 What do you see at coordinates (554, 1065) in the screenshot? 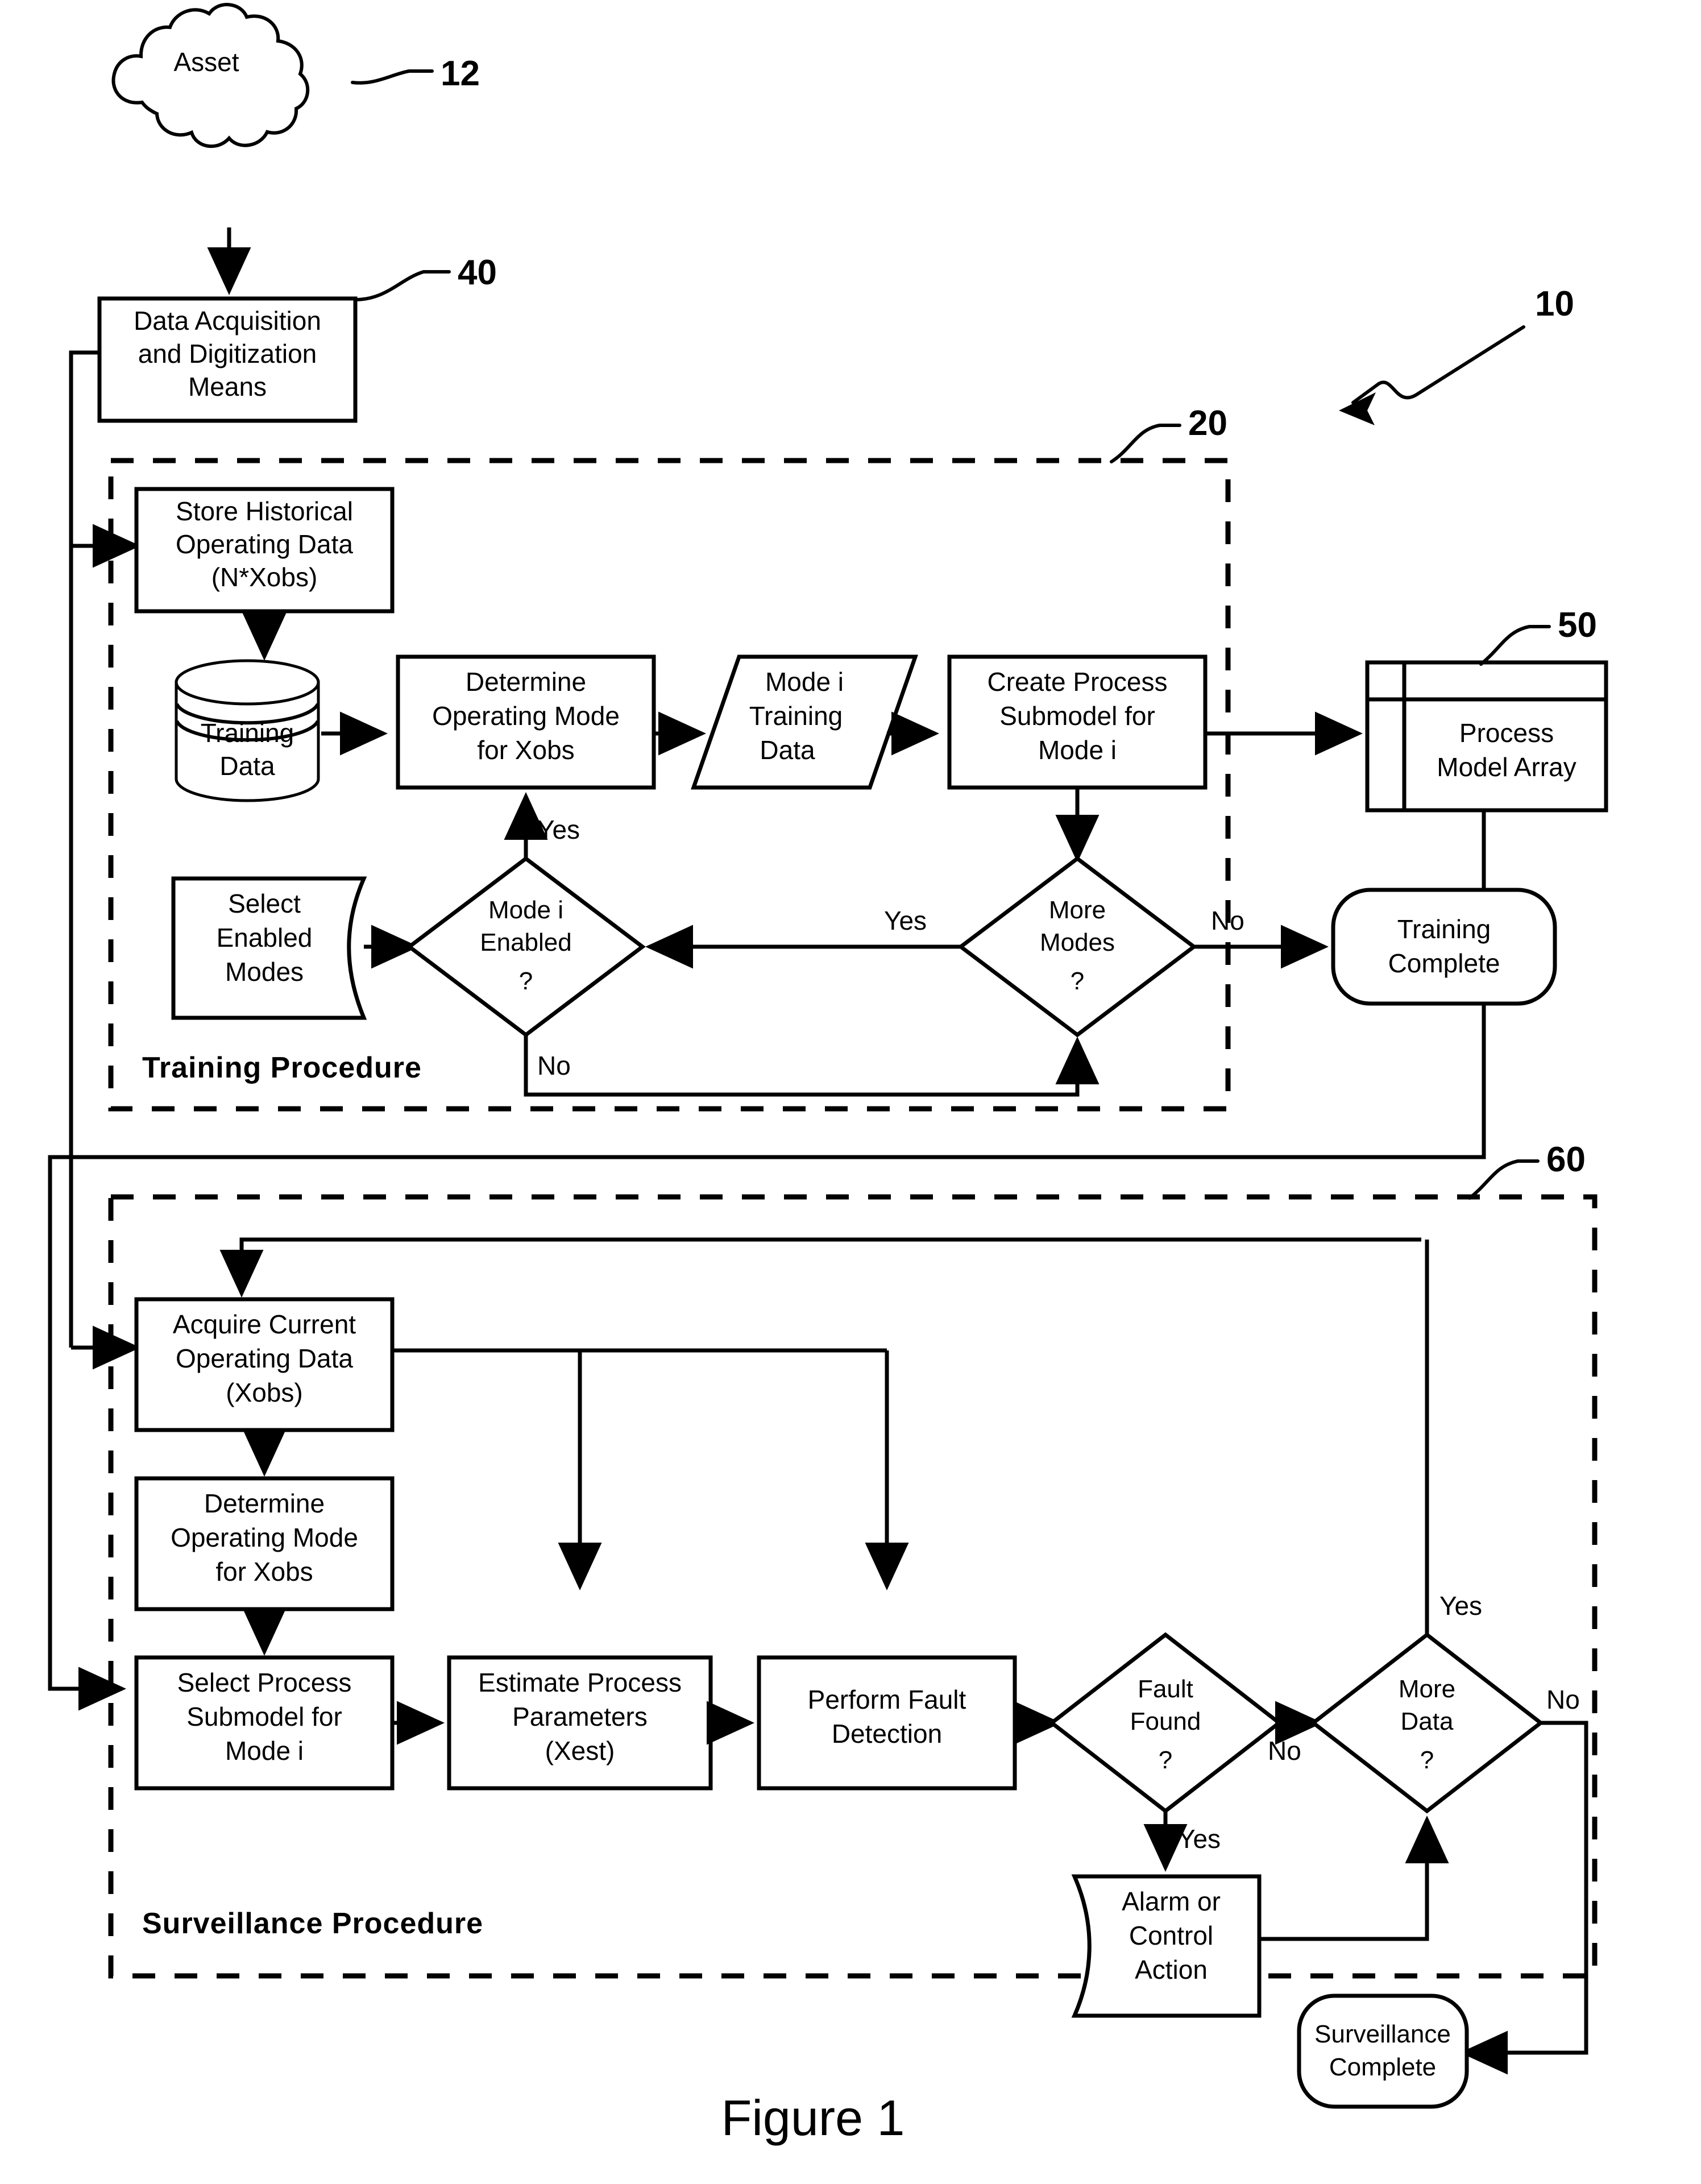
I see `label-mode-enabled-no: No` at bounding box center [554, 1065].